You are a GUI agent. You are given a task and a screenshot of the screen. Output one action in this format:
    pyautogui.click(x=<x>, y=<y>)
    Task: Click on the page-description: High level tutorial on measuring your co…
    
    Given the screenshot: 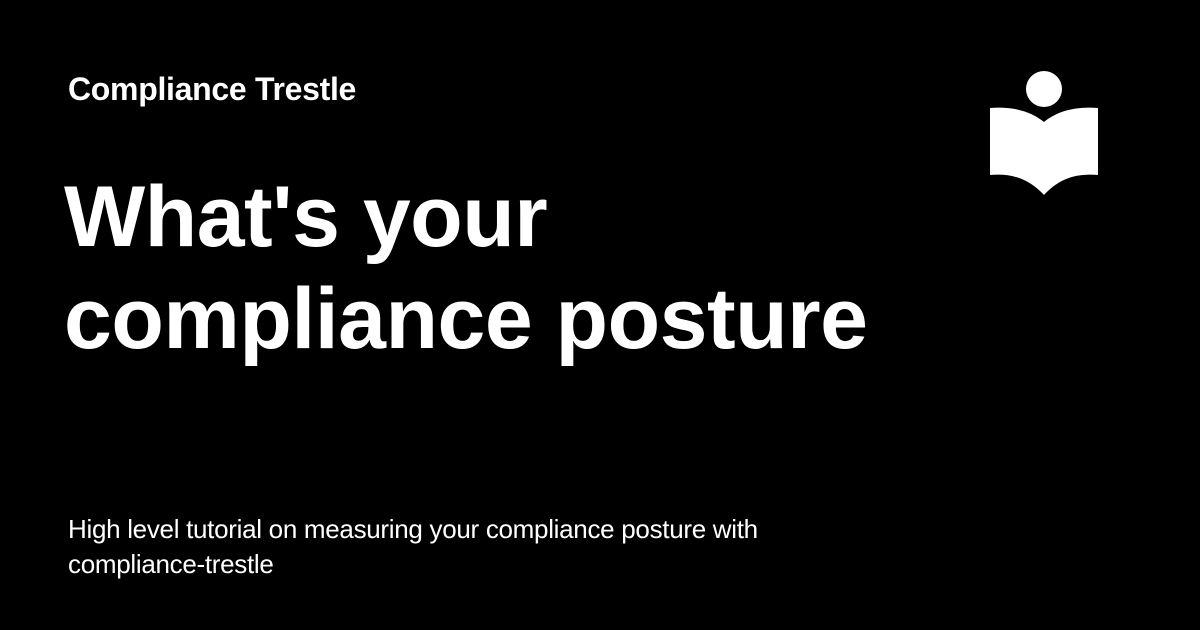 What is the action you would take?
    pyautogui.click(x=413, y=546)
    